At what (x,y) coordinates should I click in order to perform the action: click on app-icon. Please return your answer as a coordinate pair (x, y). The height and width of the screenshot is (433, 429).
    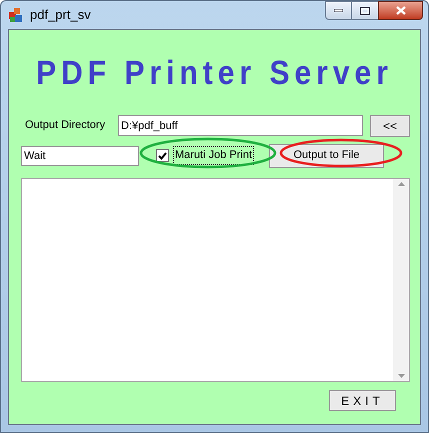
    Looking at the image, I should click on (16, 15).